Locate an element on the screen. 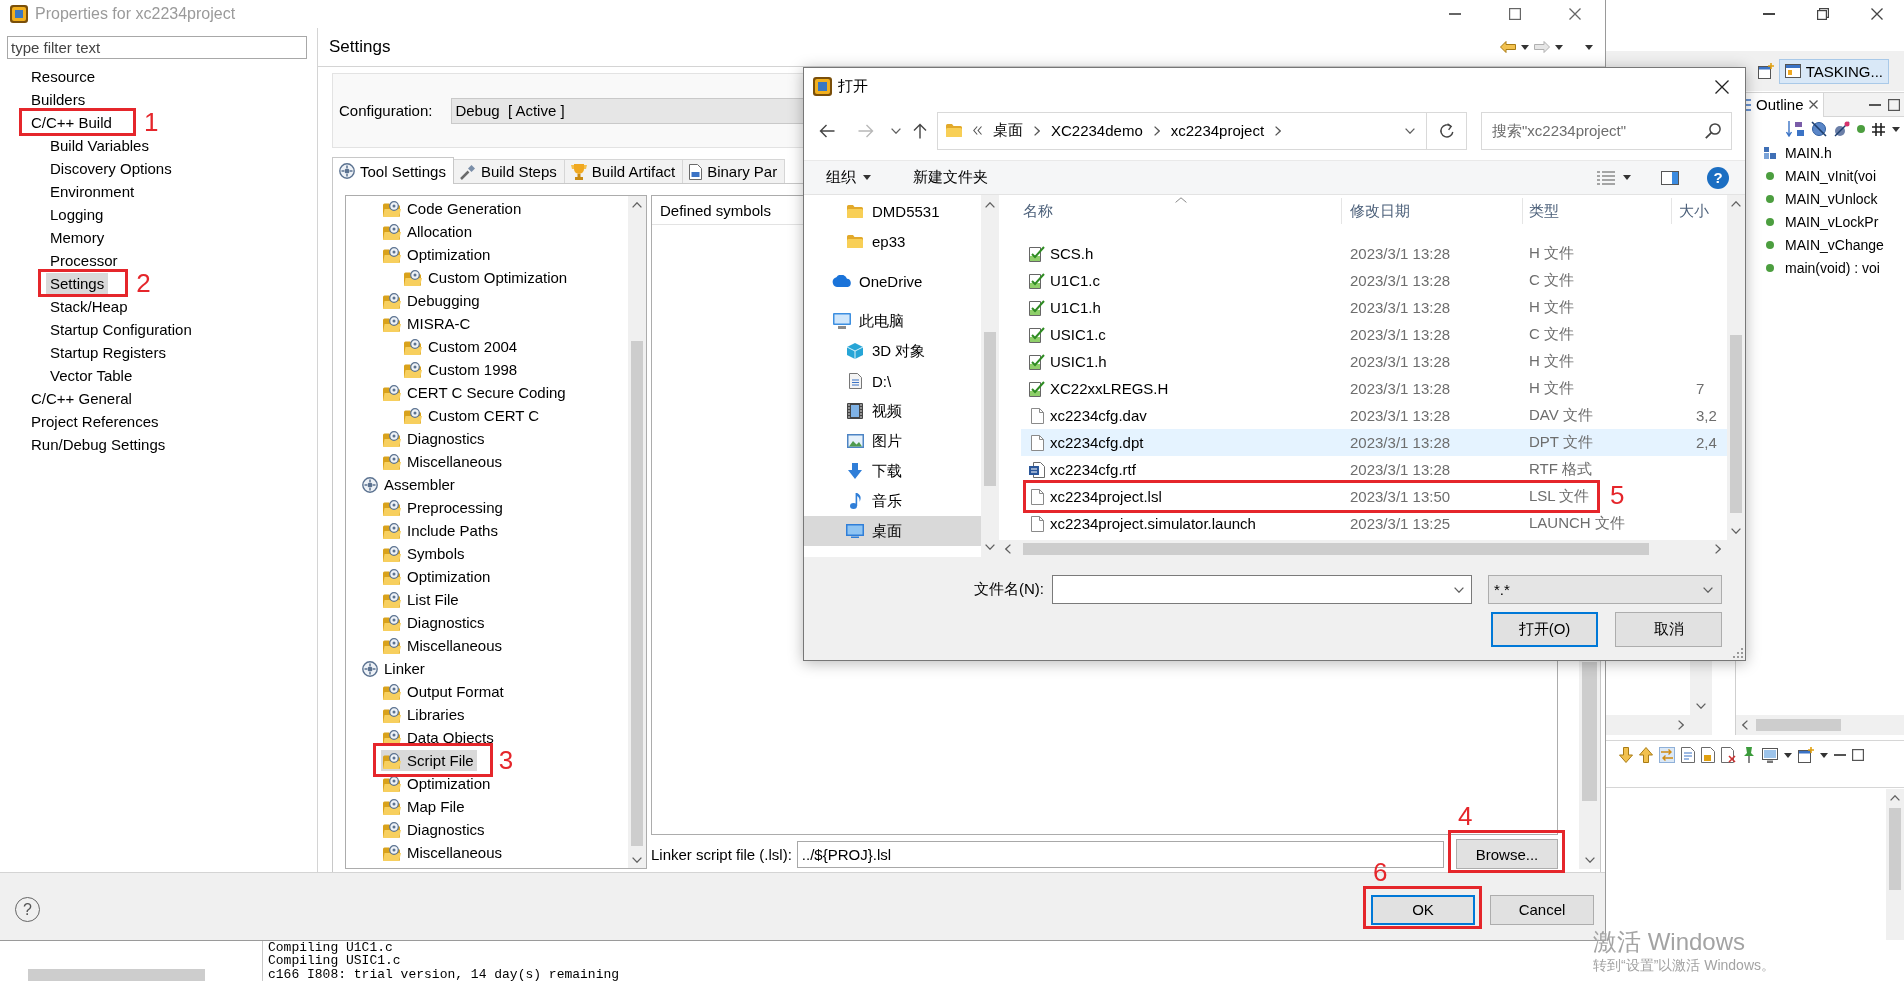  window-title: Properties for xc2234project is located at coordinates (135, 14).